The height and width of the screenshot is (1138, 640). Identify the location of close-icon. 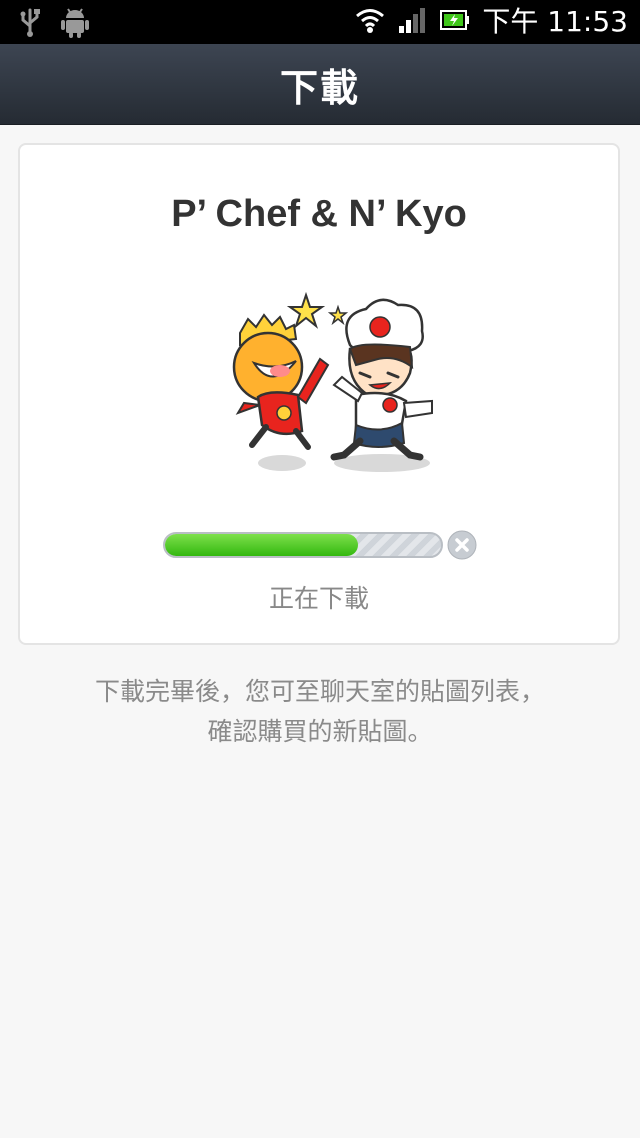
(462, 545).